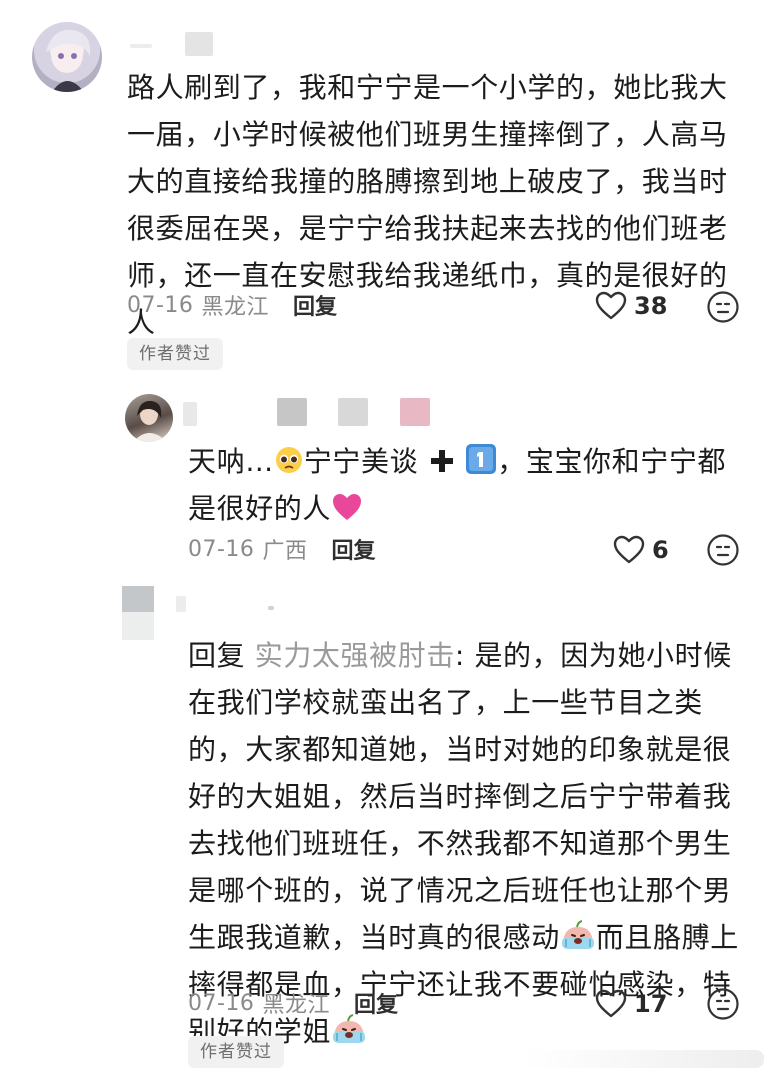 The image size is (770, 1080). Describe the element at coordinates (285, 551) in the screenshot. I see `comment-location: 广西` at that location.